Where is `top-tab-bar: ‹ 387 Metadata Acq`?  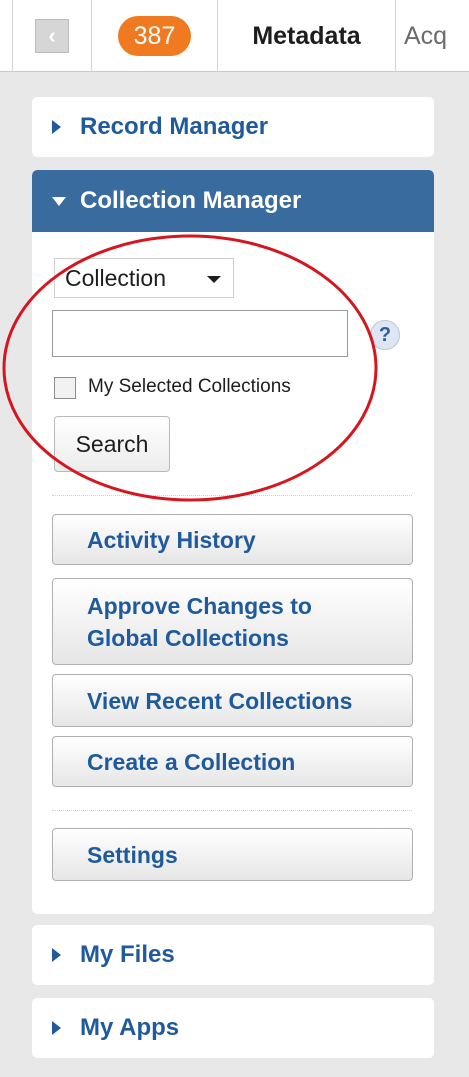
top-tab-bar: ‹ 387 Metadata Acq is located at coordinates (234, 36).